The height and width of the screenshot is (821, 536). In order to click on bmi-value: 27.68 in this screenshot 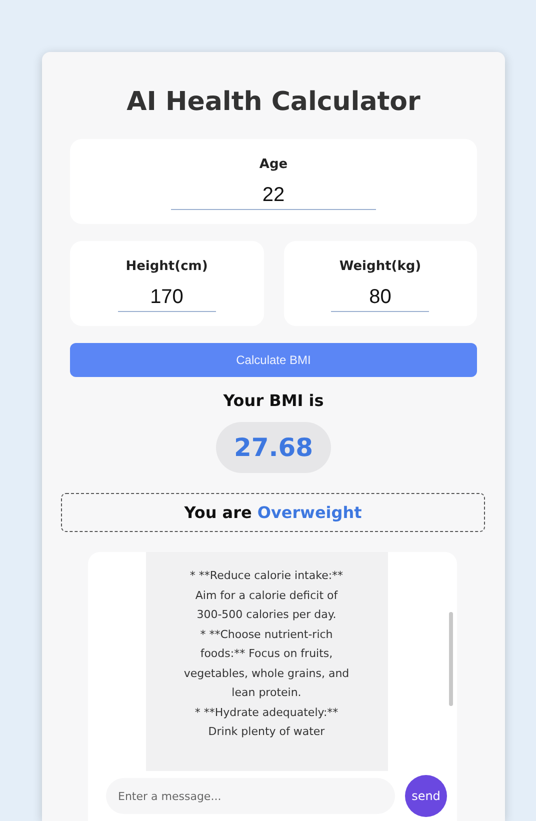, I will do `click(274, 447)`.